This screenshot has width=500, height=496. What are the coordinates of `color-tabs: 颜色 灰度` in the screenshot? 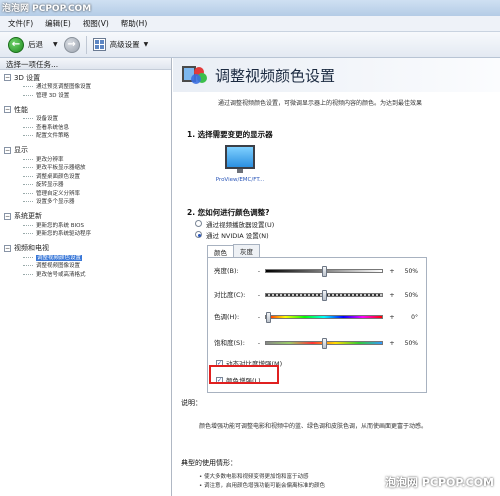 It's located at (353, 251).